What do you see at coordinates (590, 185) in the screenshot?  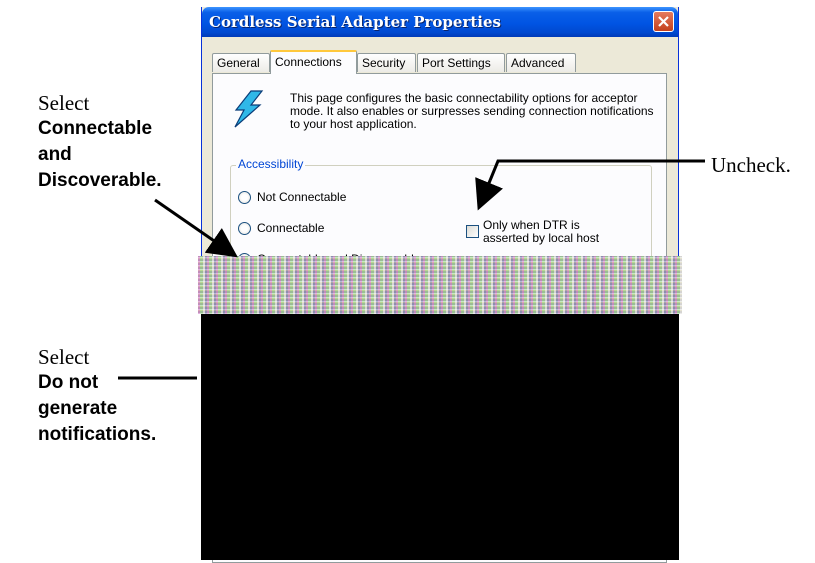 I see `arrow-to-dtr-checkbox` at bounding box center [590, 185].